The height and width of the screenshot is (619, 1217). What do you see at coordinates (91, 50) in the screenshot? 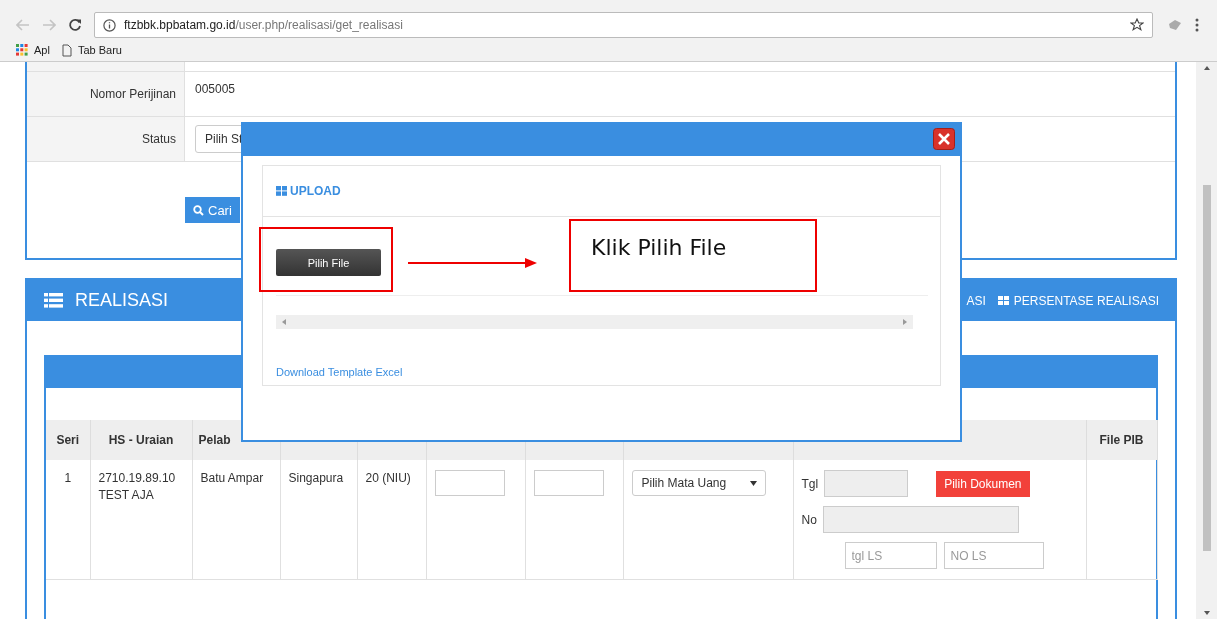
I see `bookmark: Tab Baru` at bounding box center [91, 50].